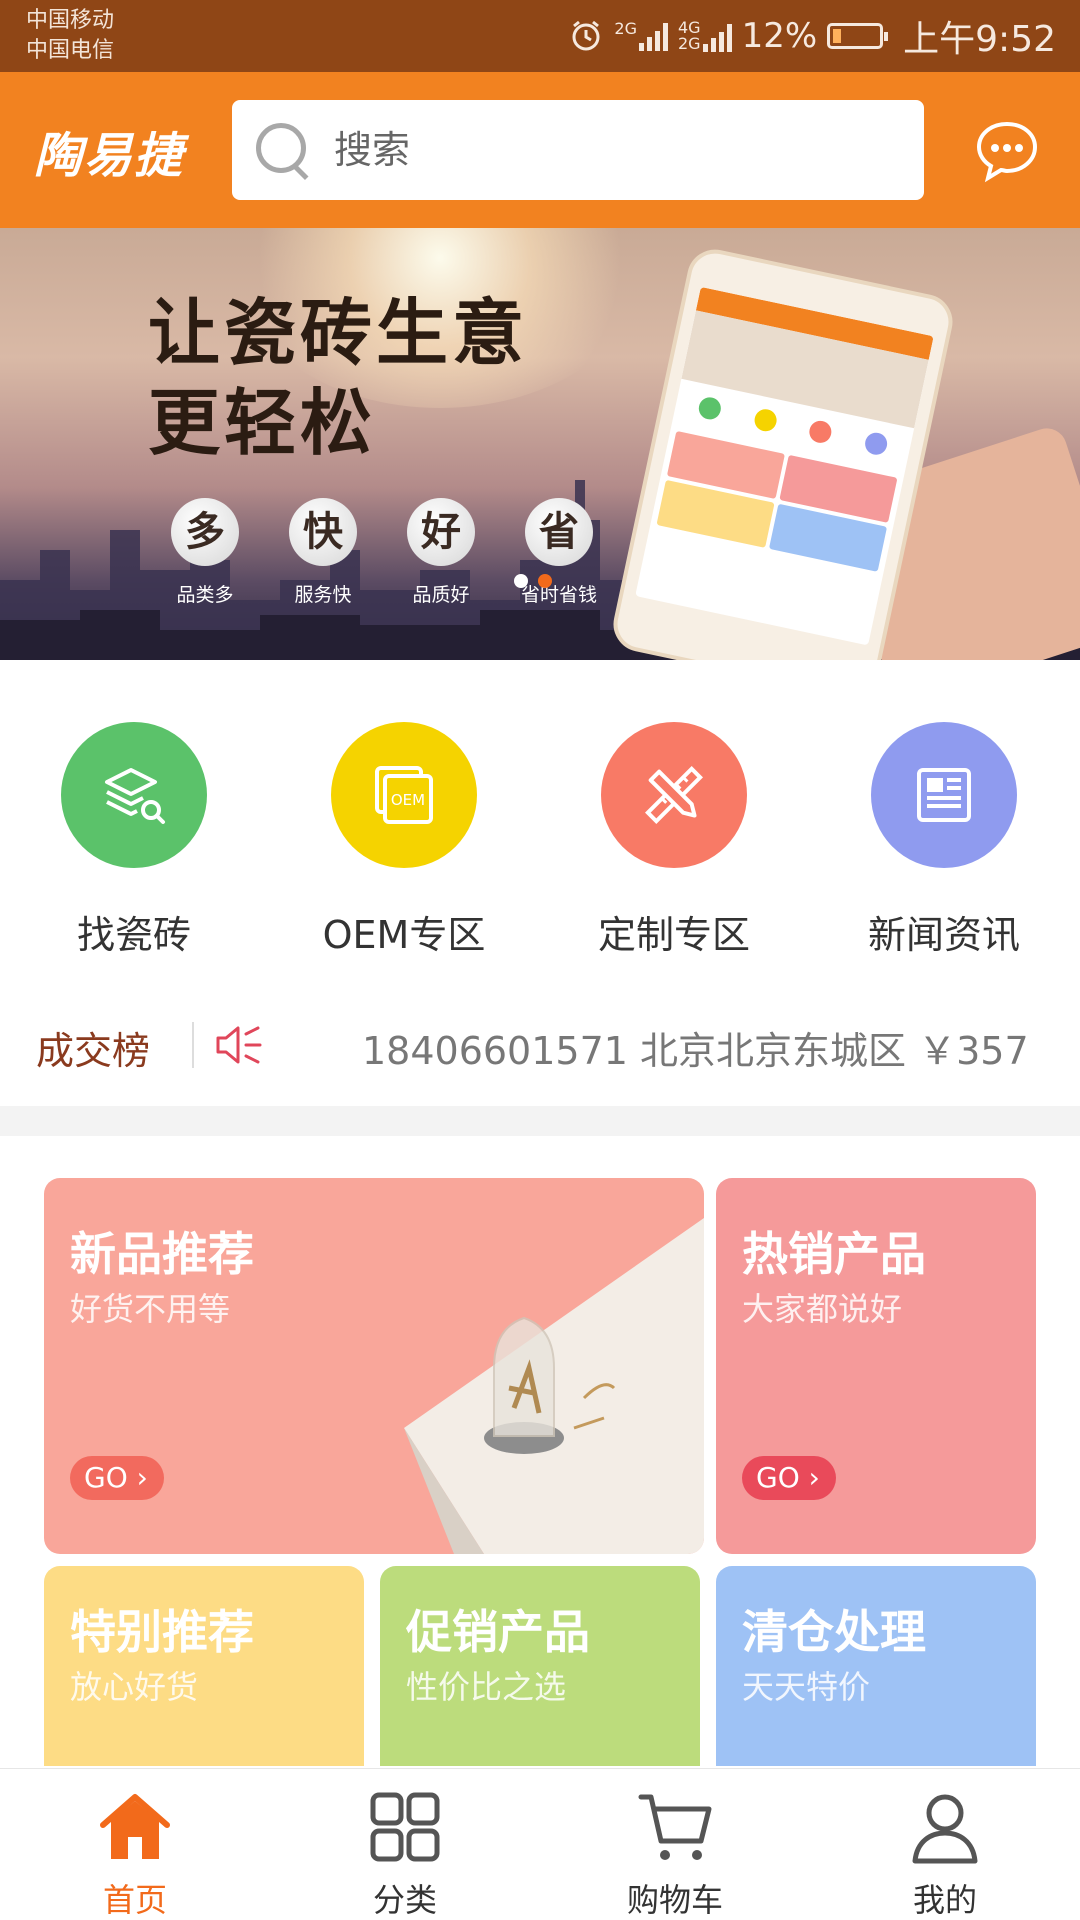 The width and height of the screenshot is (1080, 1920). I want to click on nav-label: 首页, so click(134, 1900).